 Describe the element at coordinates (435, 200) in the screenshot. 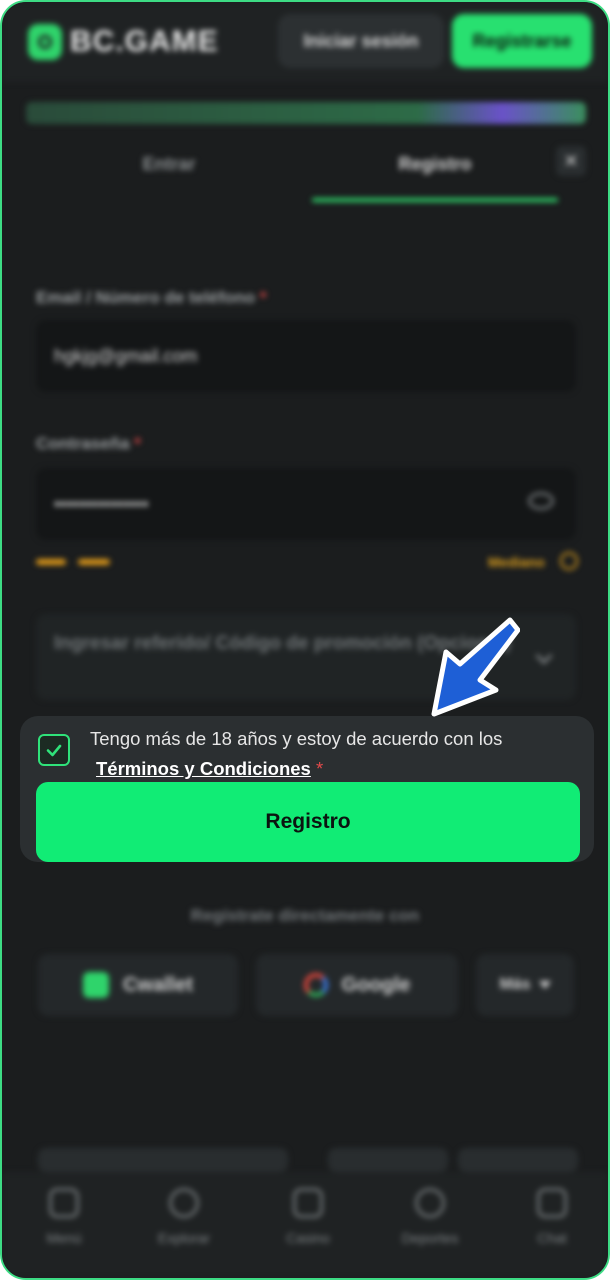

I see `active-tab-indicator` at that location.